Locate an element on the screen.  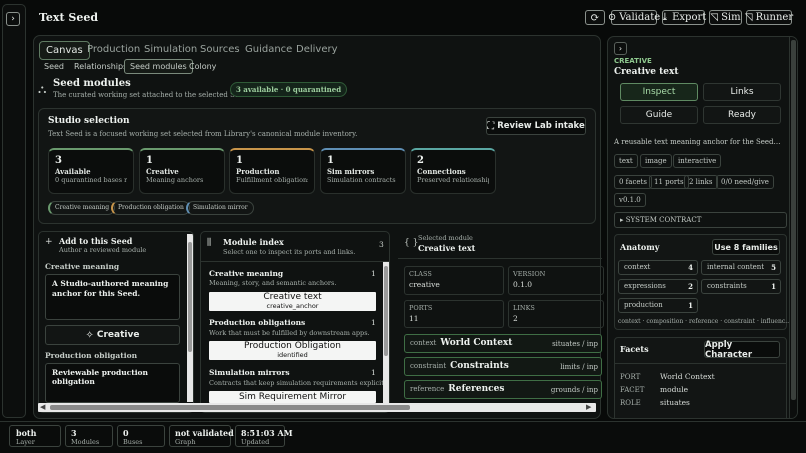
studio-title: Studio selection is located at coordinates (89, 121).